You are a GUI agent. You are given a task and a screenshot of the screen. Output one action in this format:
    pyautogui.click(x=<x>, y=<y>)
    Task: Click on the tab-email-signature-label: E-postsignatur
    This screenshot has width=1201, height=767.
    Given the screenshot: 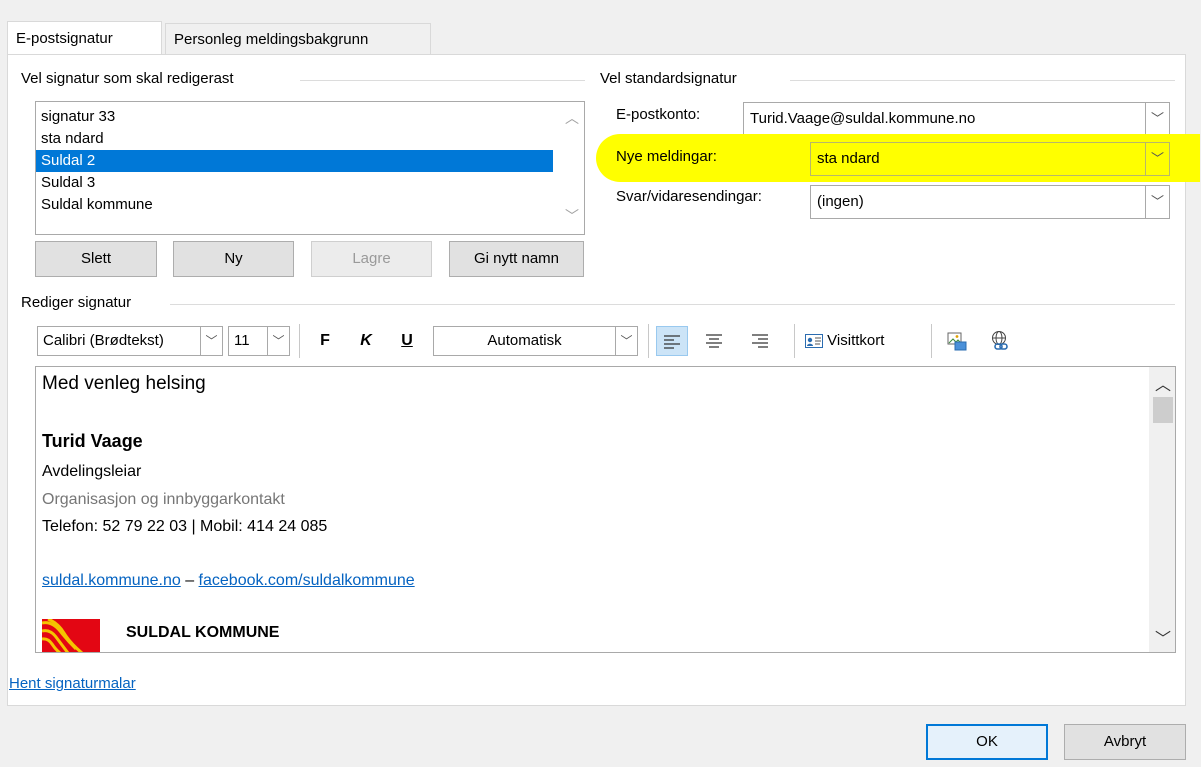 What is the action you would take?
    pyautogui.click(x=64, y=38)
    